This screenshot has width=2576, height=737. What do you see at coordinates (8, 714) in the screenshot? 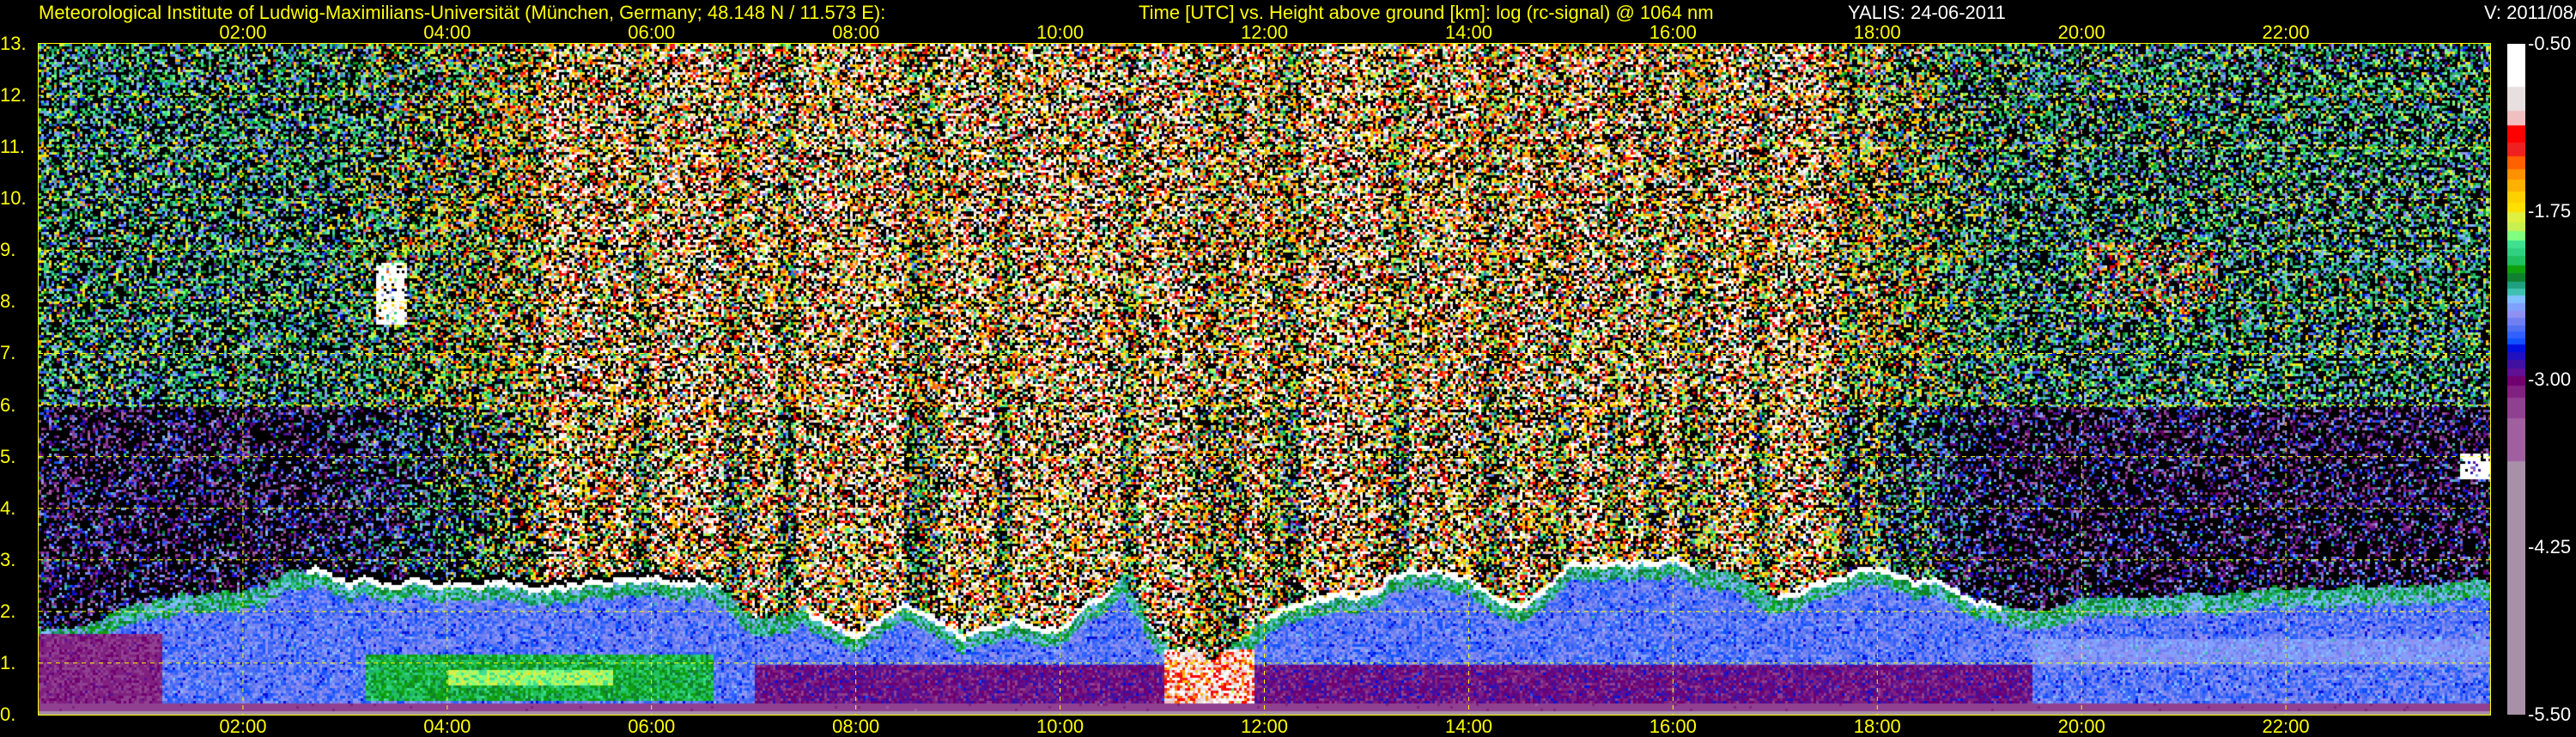
I see `y-tick-label: 0.` at bounding box center [8, 714].